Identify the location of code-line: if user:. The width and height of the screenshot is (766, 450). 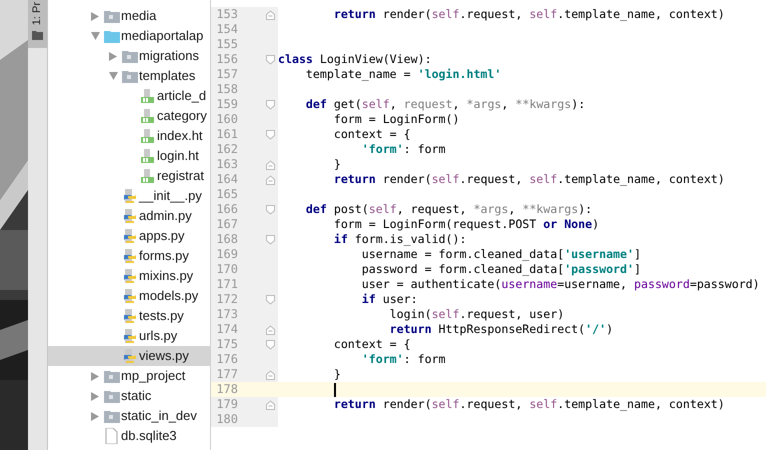
(389, 299).